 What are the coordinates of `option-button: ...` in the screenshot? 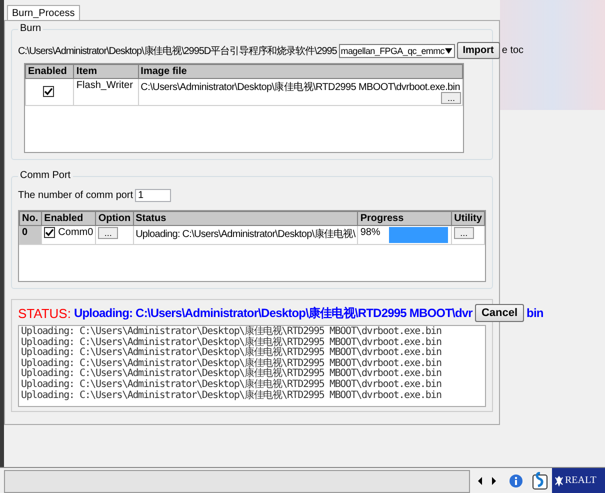 It's located at (108, 233).